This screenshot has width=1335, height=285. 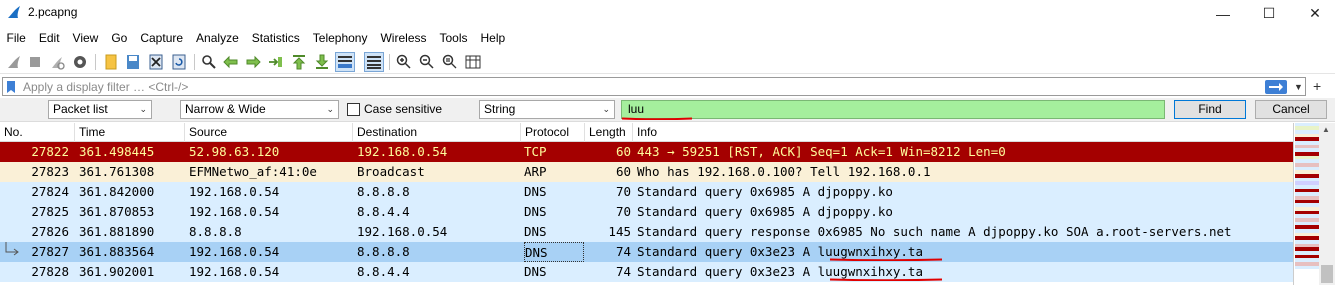 What do you see at coordinates (50, 171) in the screenshot?
I see `cell-no: 27823` at bounding box center [50, 171].